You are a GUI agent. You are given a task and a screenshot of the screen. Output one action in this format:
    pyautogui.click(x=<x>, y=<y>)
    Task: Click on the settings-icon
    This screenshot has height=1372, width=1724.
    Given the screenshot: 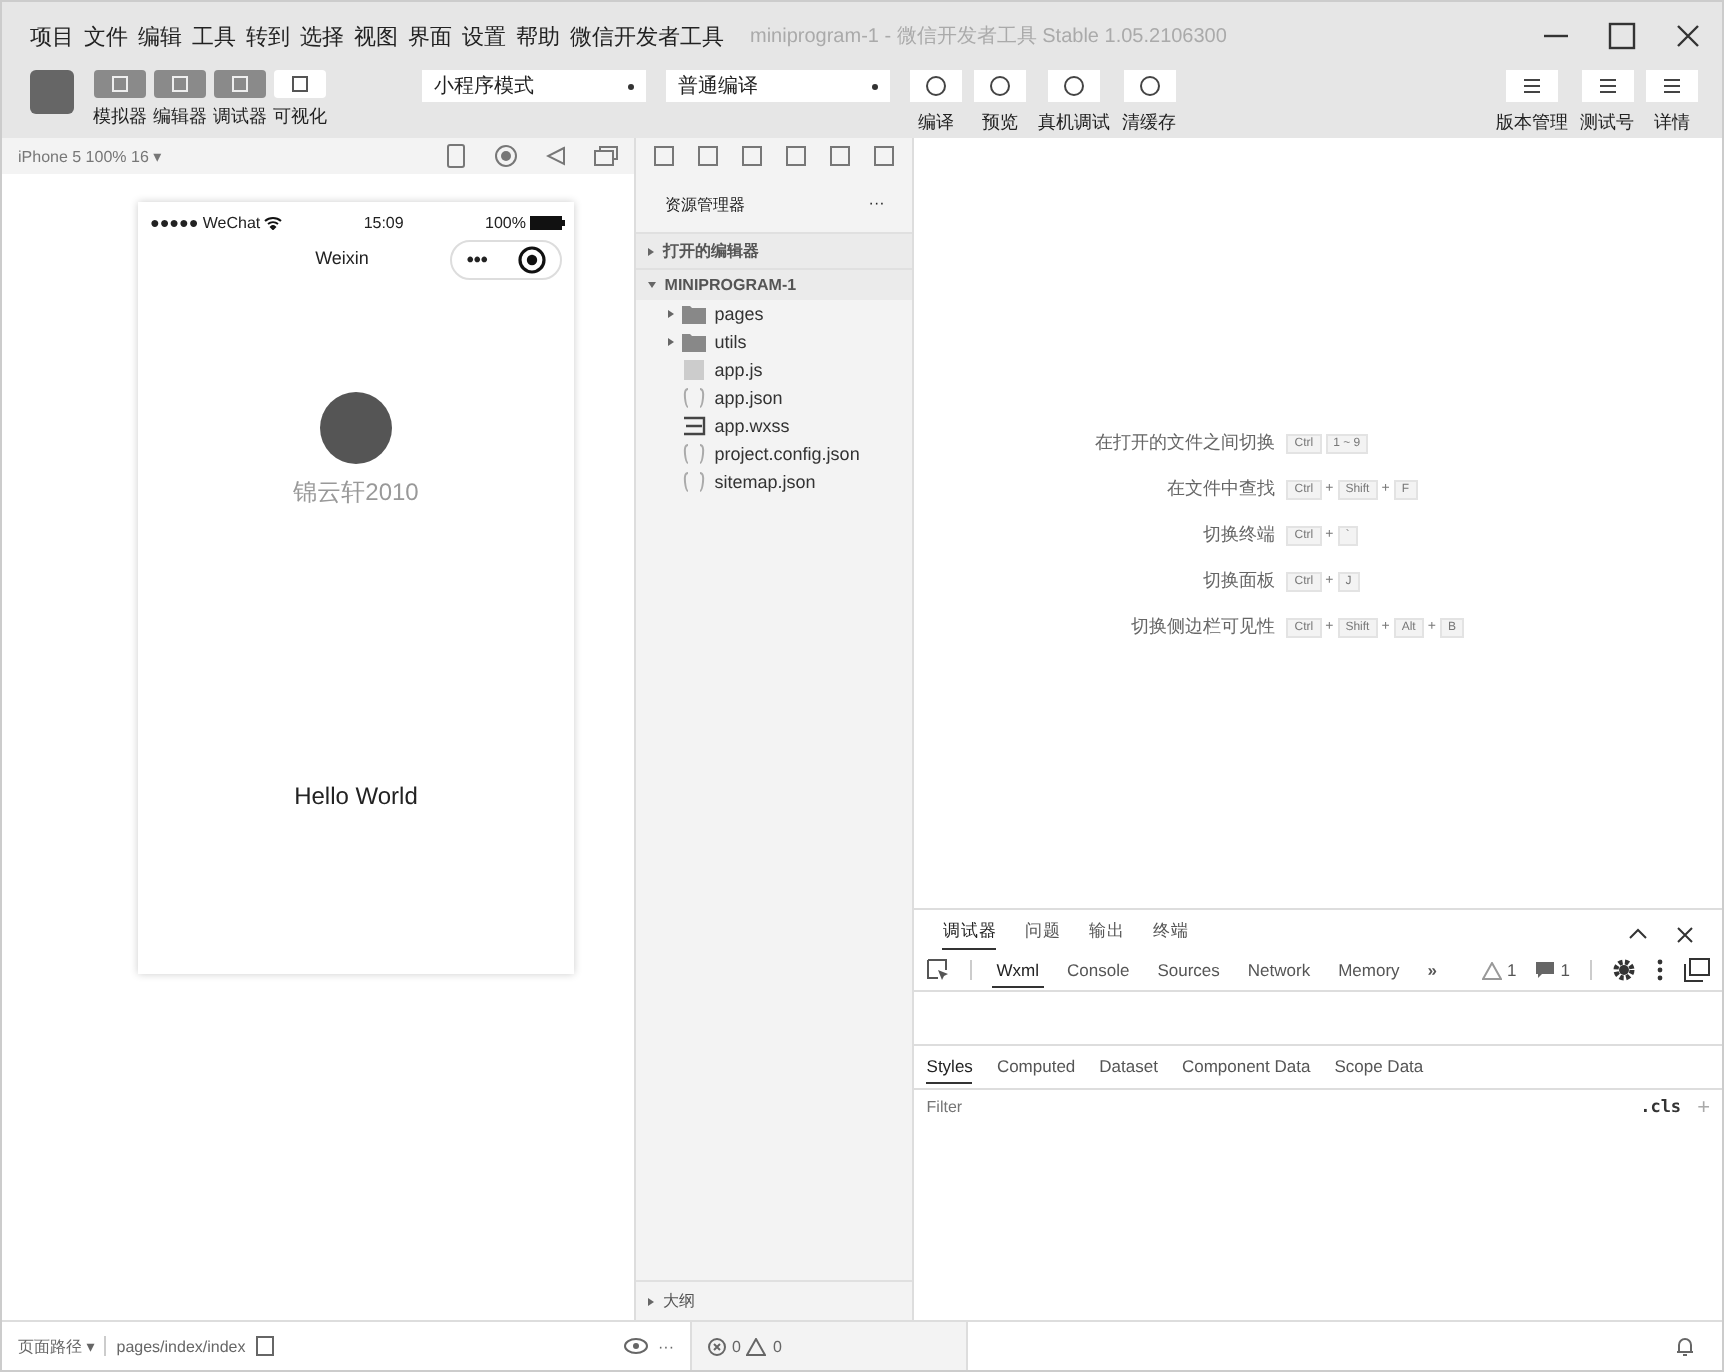 What is the action you would take?
    pyautogui.click(x=1624, y=970)
    